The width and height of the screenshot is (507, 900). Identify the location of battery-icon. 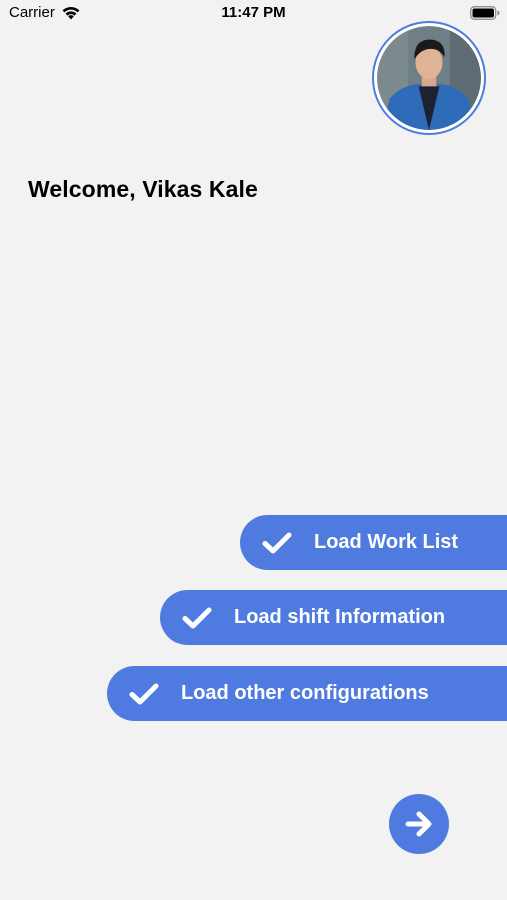
(485, 13).